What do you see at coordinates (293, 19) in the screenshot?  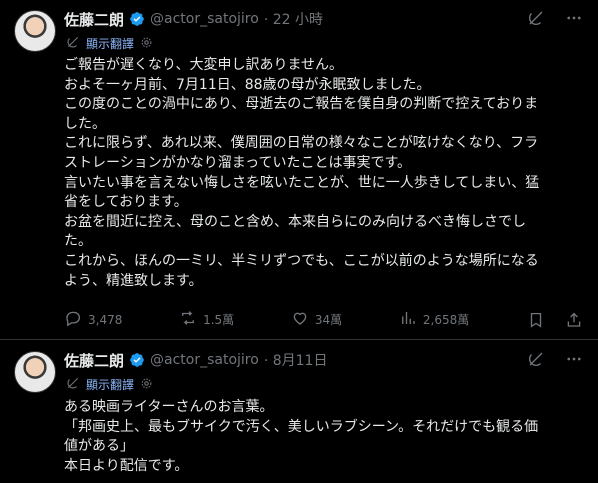 I see `tweet-time: · 22 小時` at bounding box center [293, 19].